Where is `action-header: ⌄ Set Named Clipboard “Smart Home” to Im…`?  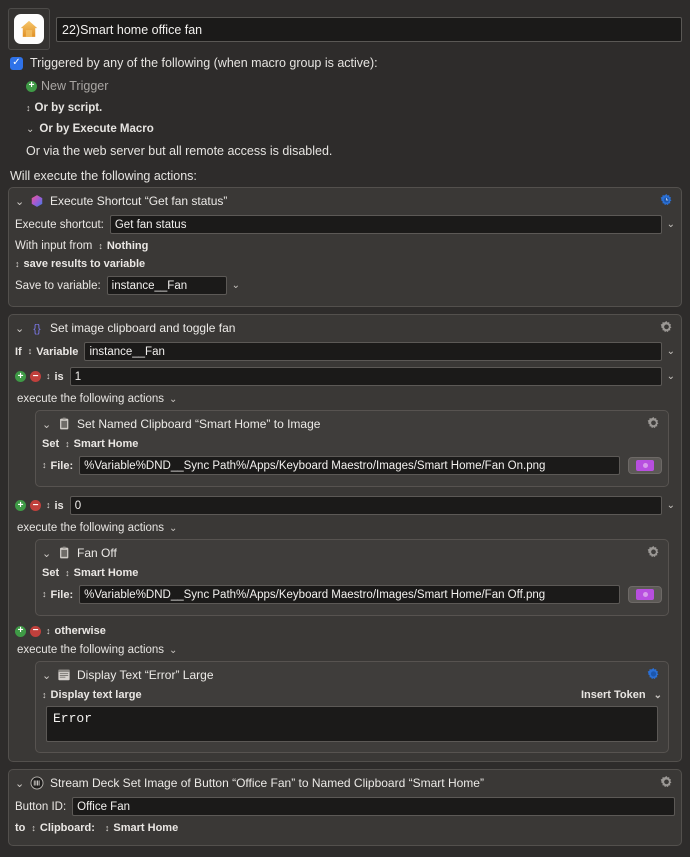 action-header: ⌄ Set Named Clipboard “Smart Home” to Im… is located at coordinates (352, 425).